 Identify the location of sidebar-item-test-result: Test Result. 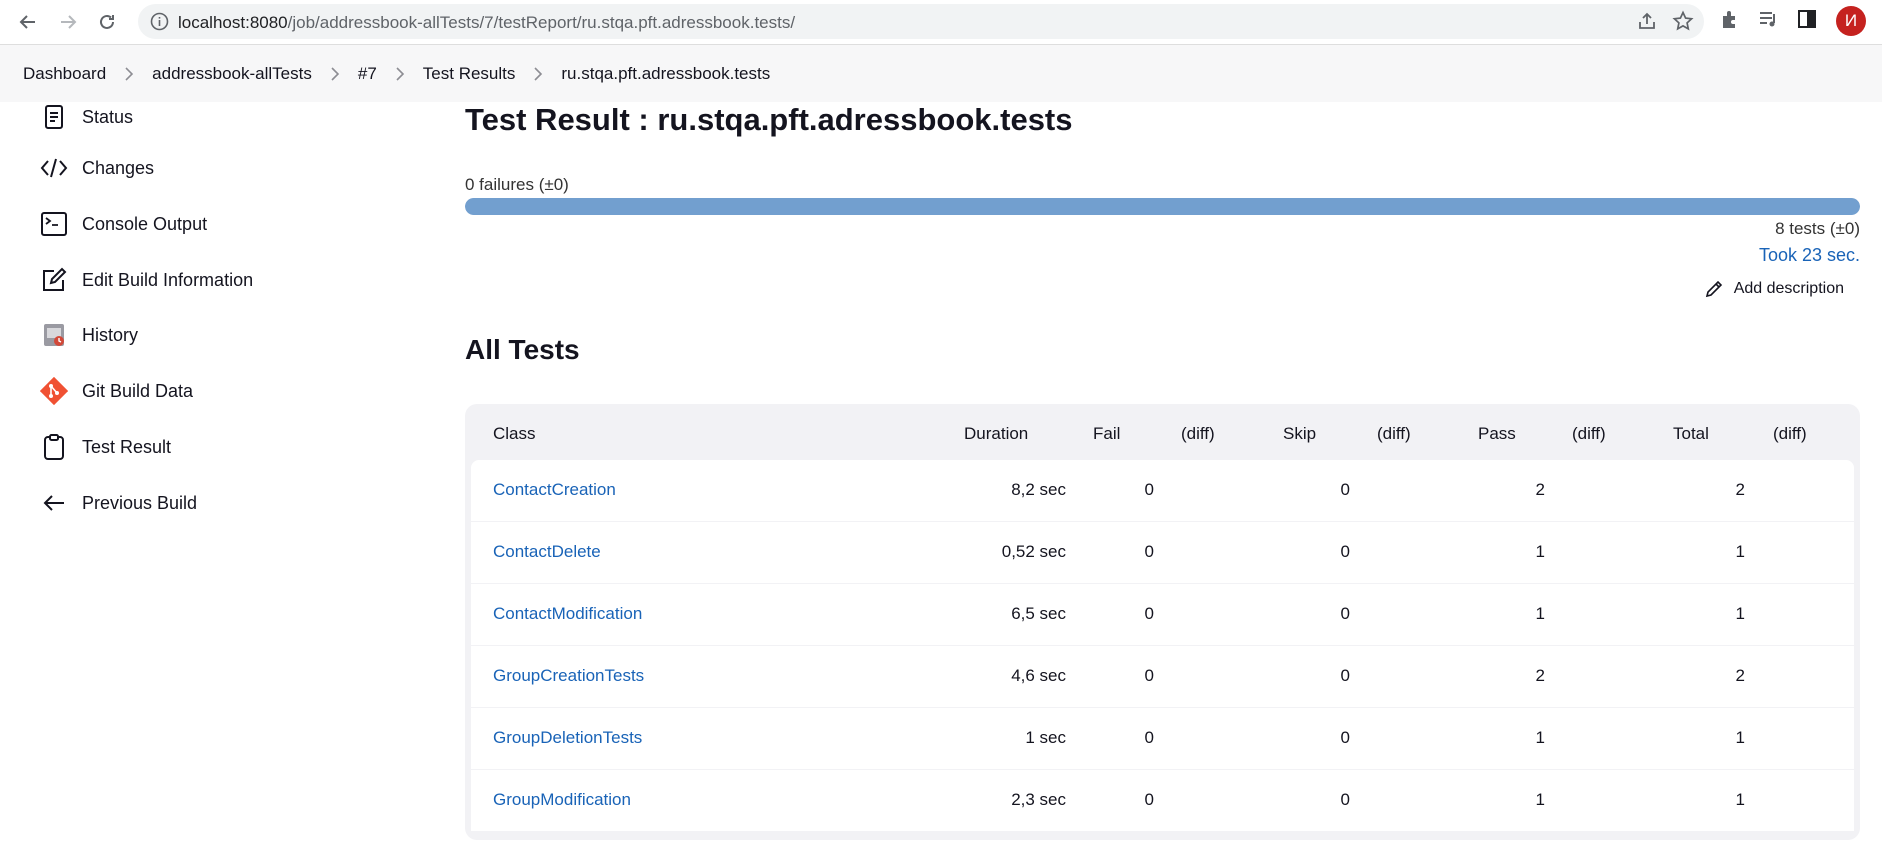
(105, 447).